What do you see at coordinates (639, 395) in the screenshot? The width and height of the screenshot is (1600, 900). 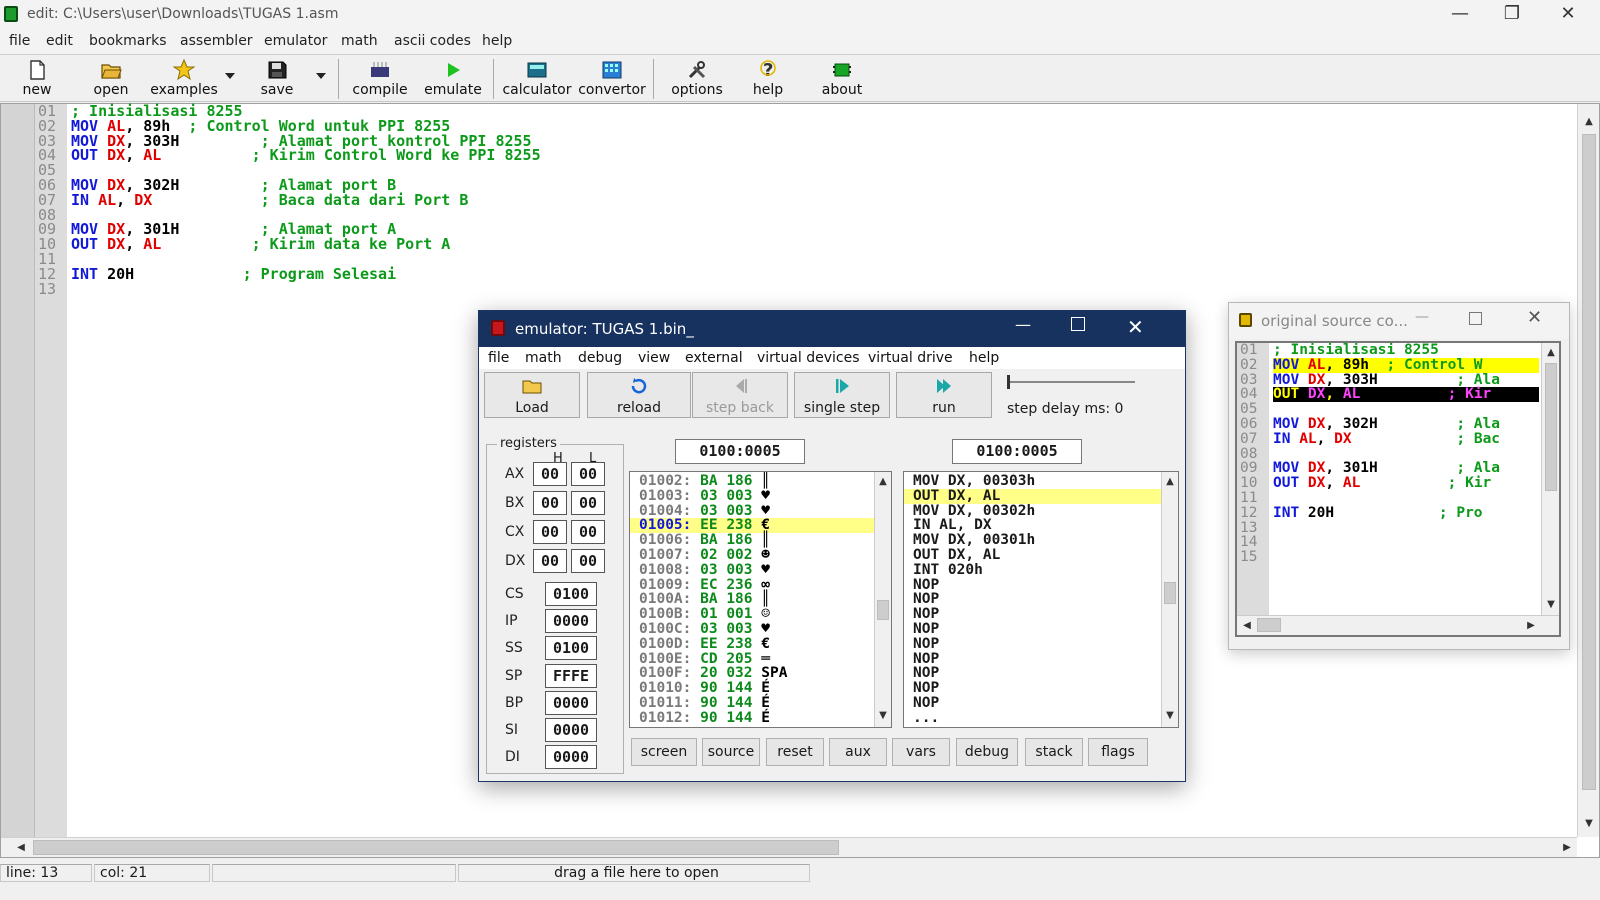 I see `reload-button: reload` at bounding box center [639, 395].